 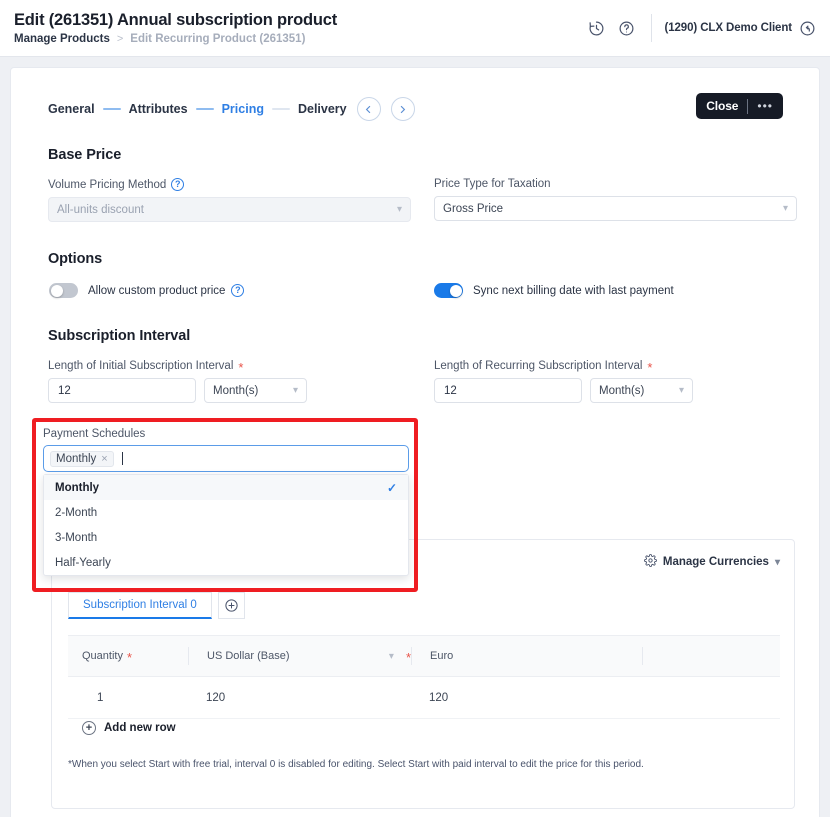 I want to click on add-new-row-label: Add new row, so click(x=140, y=728).